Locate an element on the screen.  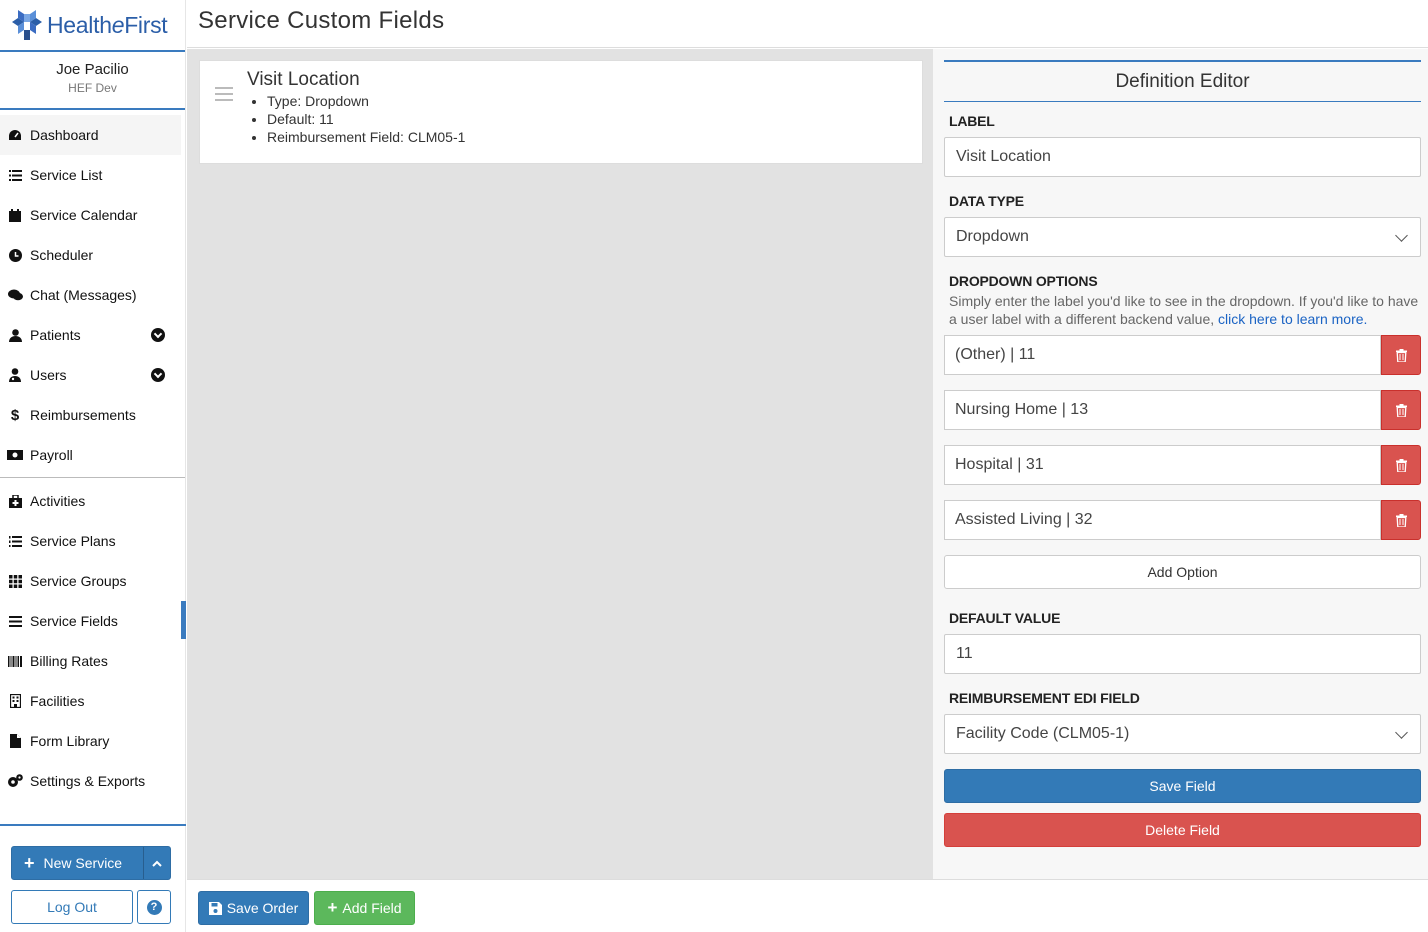
sidebar-item-service-plans: Service Plans is located at coordinates (92, 541).